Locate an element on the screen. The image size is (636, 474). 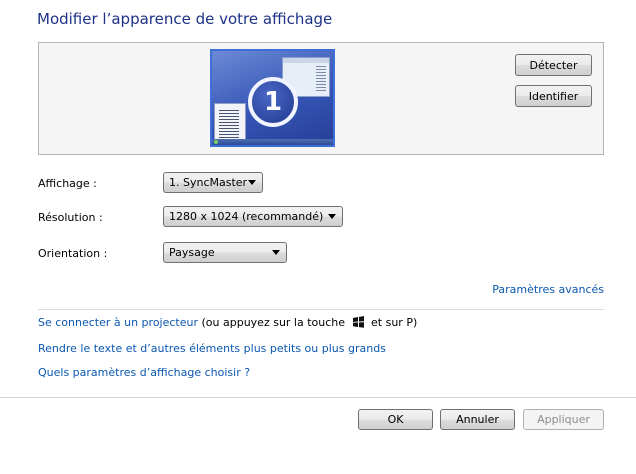
orientation-select: Paysage is located at coordinates (225, 252).